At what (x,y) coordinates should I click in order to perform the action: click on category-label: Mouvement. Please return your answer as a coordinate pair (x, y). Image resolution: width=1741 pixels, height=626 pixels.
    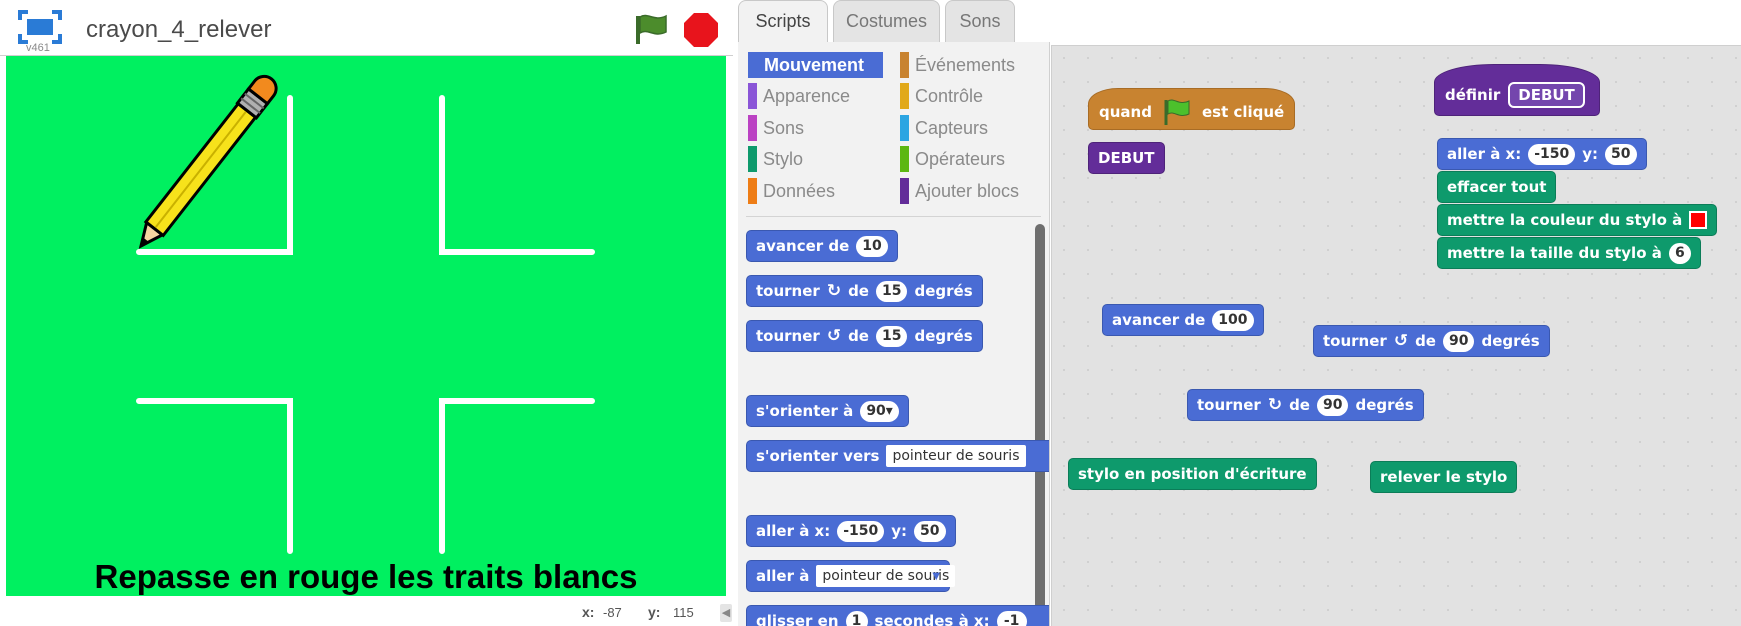
    Looking at the image, I should click on (814, 65).